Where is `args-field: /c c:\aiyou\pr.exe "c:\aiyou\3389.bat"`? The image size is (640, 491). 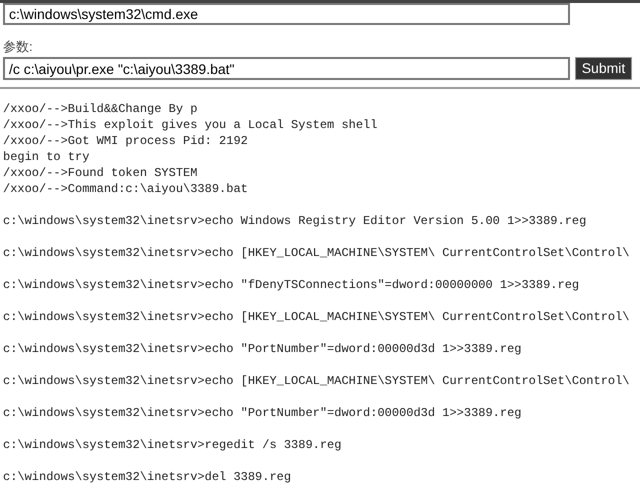
args-field: /c c:\aiyou\pr.exe "c:\aiyou\3389.bat" is located at coordinates (286, 68).